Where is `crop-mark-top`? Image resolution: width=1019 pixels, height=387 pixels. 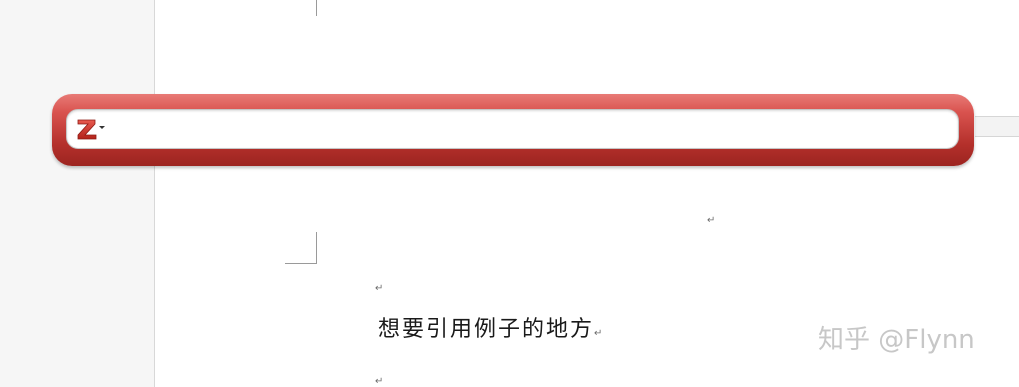 crop-mark-top is located at coordinates (316, 8).